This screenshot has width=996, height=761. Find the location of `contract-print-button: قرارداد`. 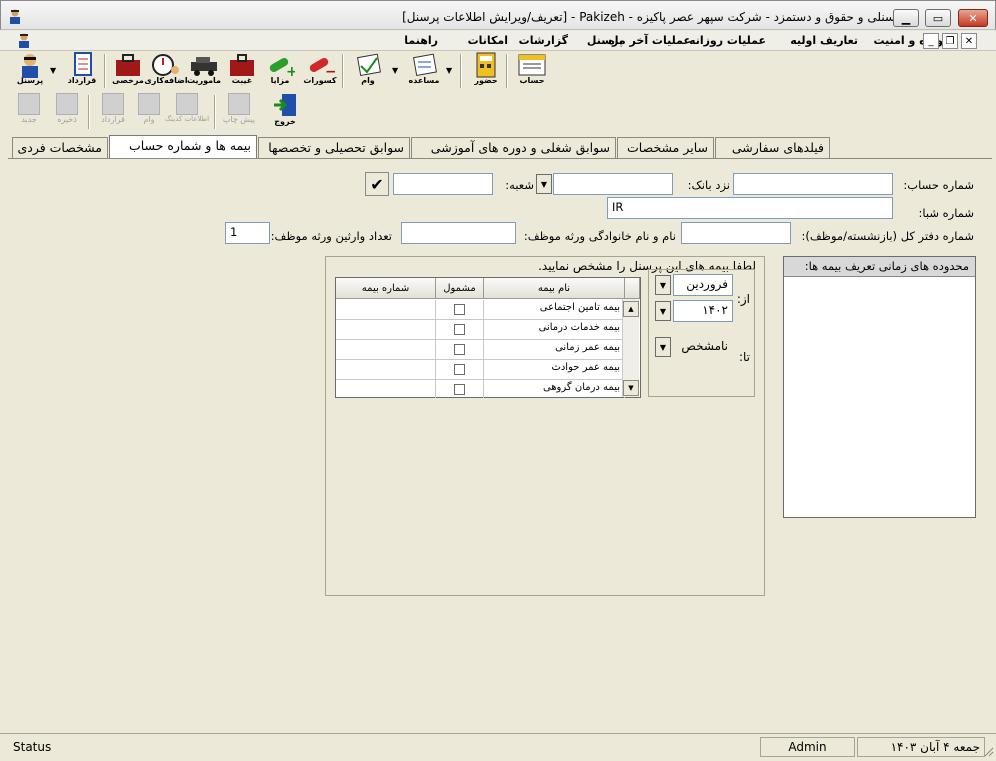

contract-print-button: قرارداد is located at coordinates (113, 108).